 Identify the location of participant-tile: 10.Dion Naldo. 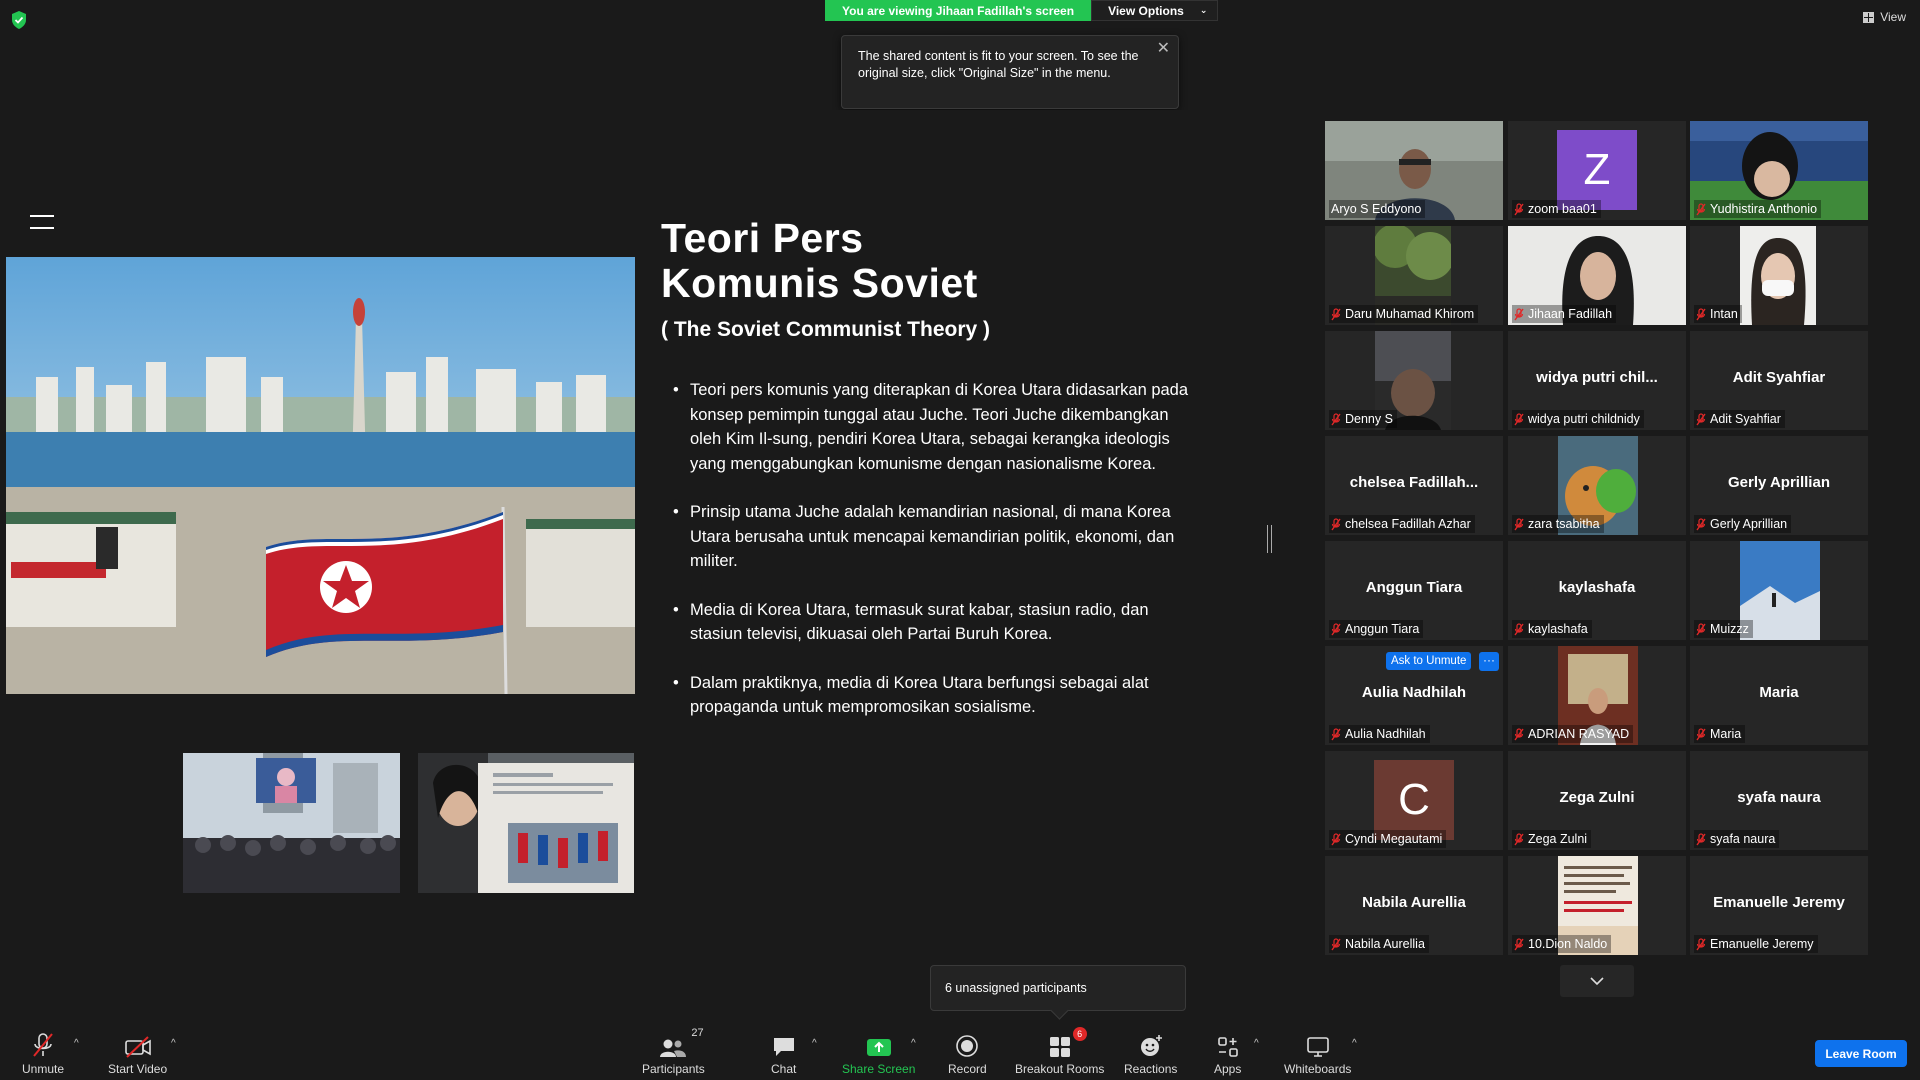
(1597, 905).